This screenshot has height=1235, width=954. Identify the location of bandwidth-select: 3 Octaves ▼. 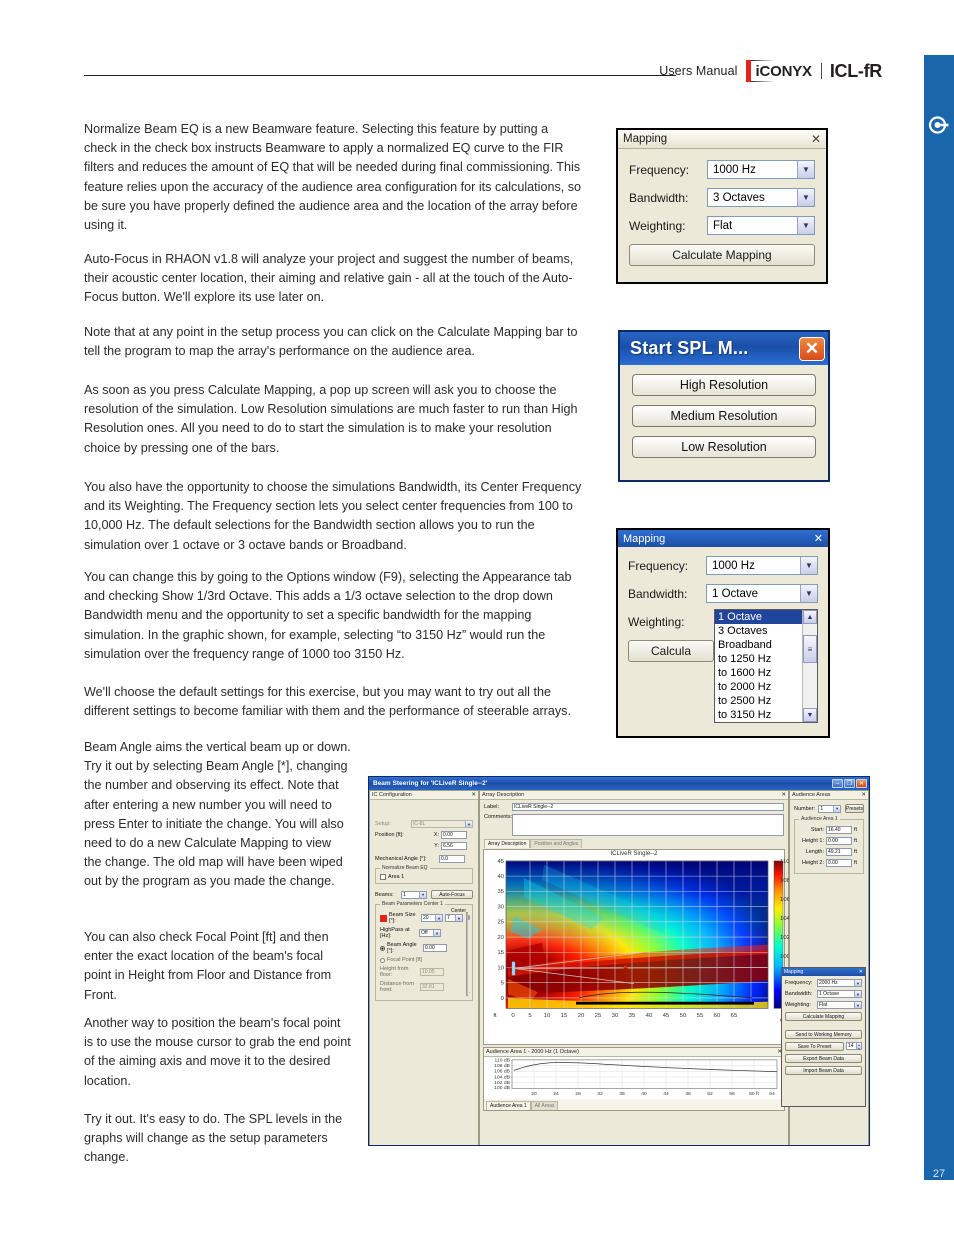
(761, 197).